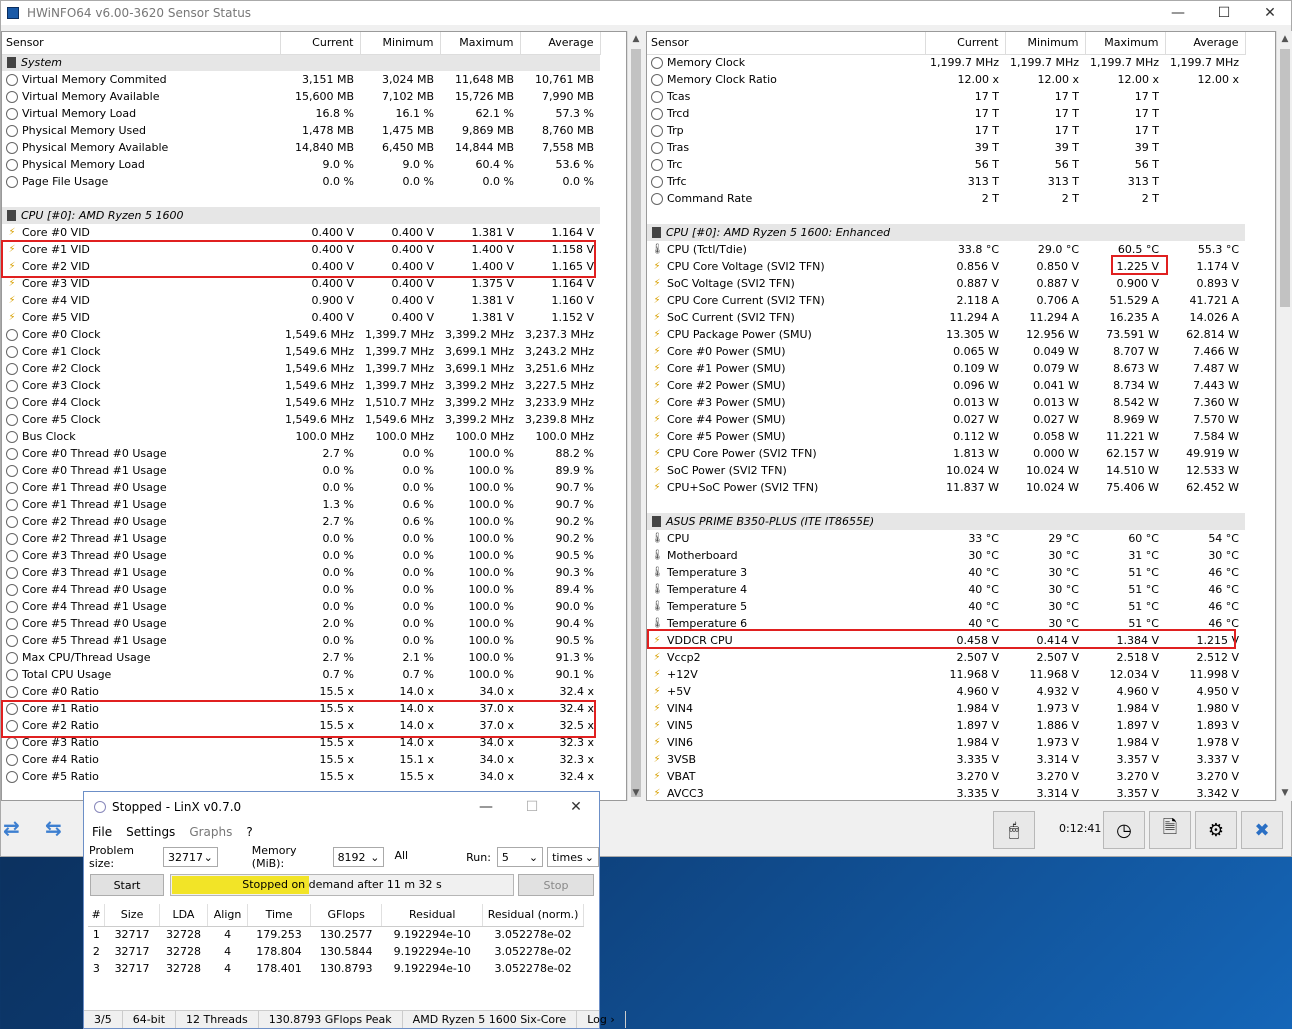  I want to click on add-report-icon: 🗎, so click(1170, 830).